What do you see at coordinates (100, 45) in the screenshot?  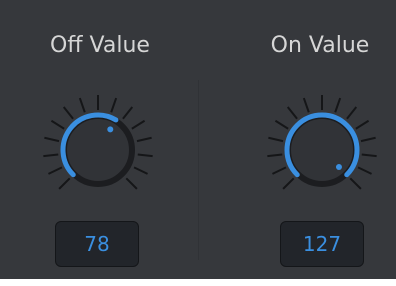 I see `off-value-label: Off Value` at bounding box center [100, 45].